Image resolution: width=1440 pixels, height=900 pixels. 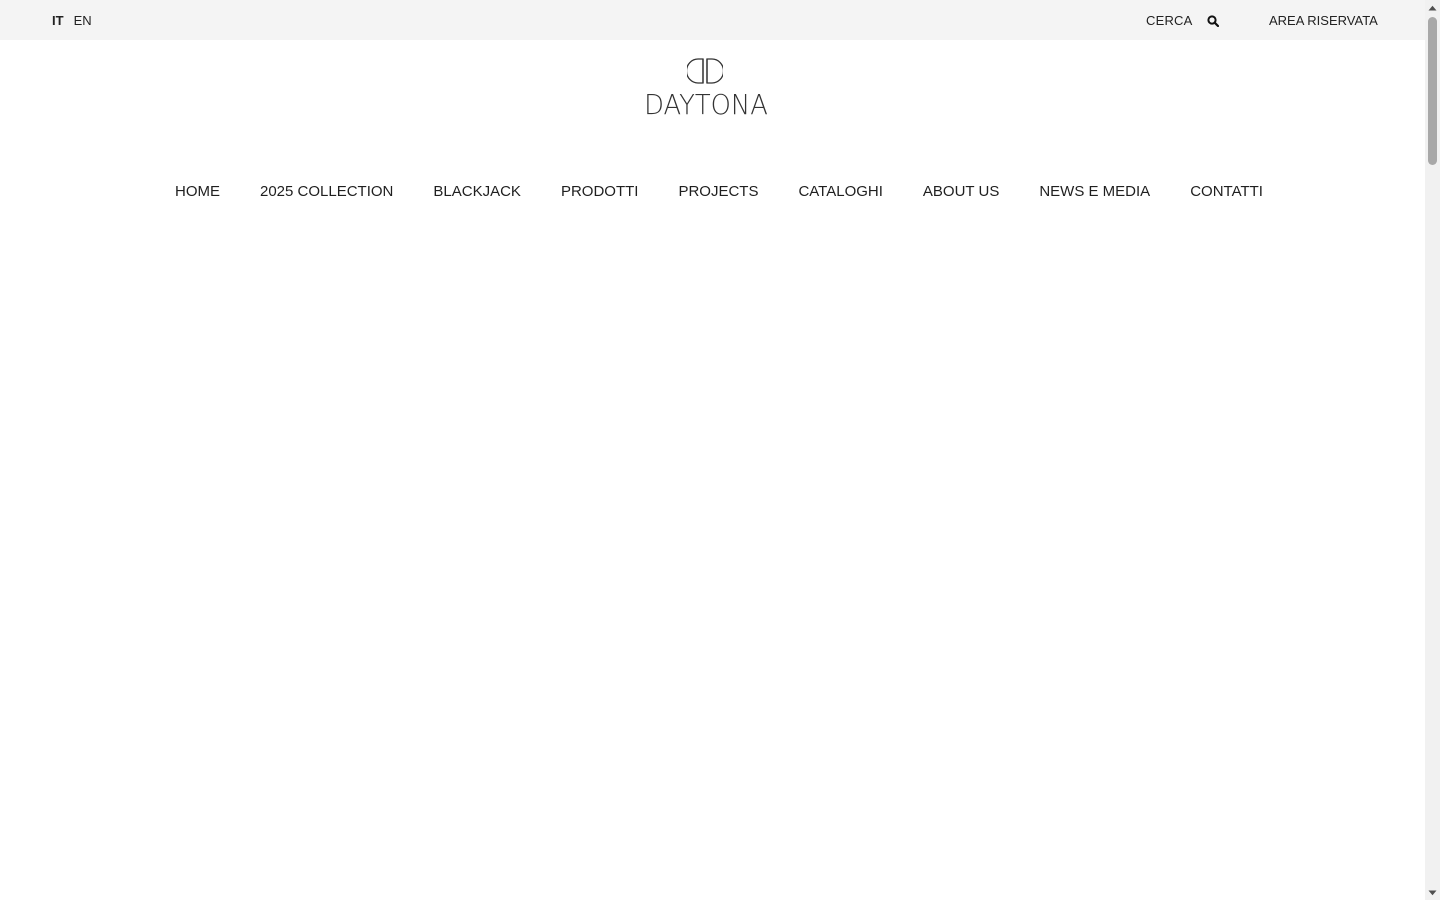 I want to click on language-en-link: EN, so click(x=83, y=20).